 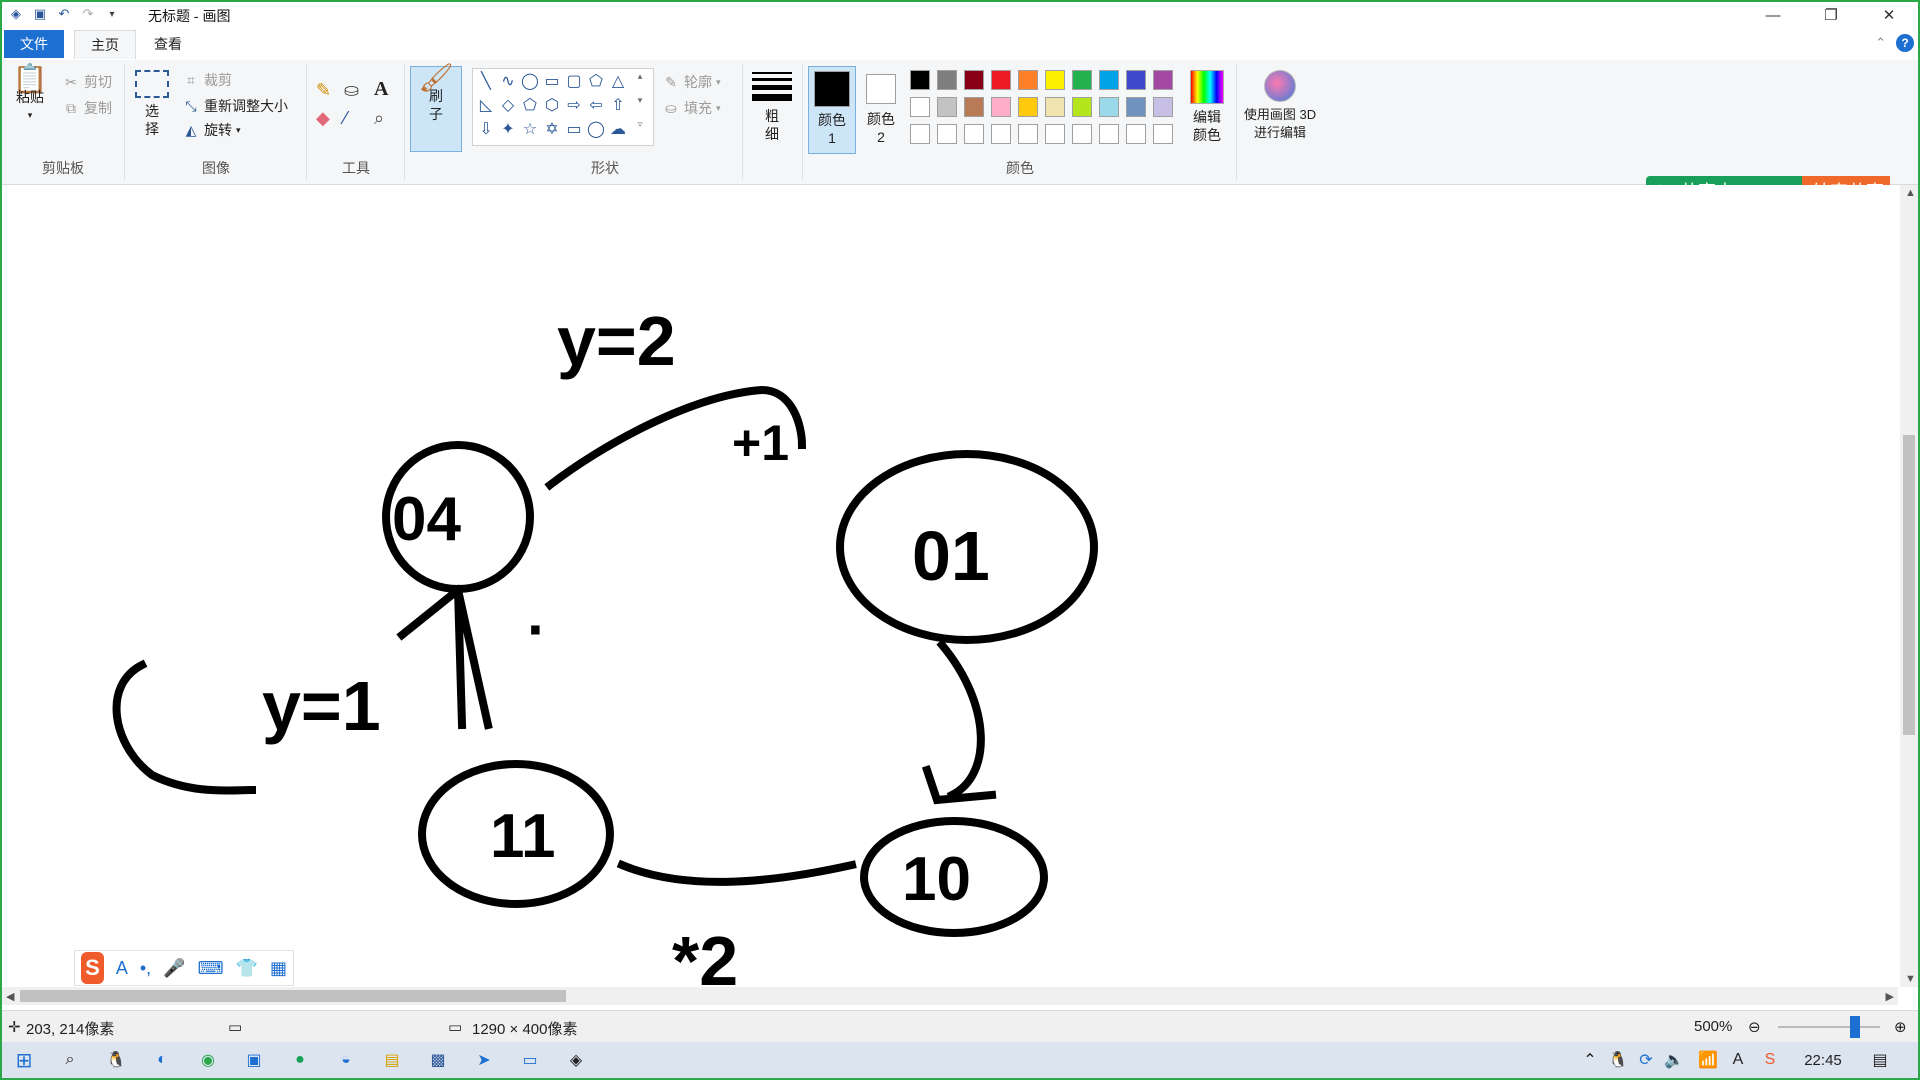 I want to click on triangle-shape-icon: △, so click(x=618, y=81).